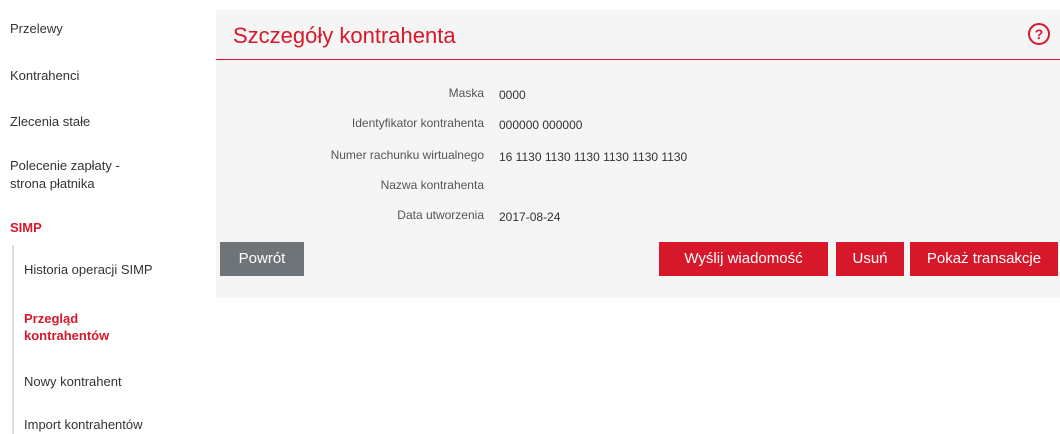 This screenshot has height=434, width=1060. I want to click on sidebar-item-kontrahenci: Kontrahenci, so click(44, 75).